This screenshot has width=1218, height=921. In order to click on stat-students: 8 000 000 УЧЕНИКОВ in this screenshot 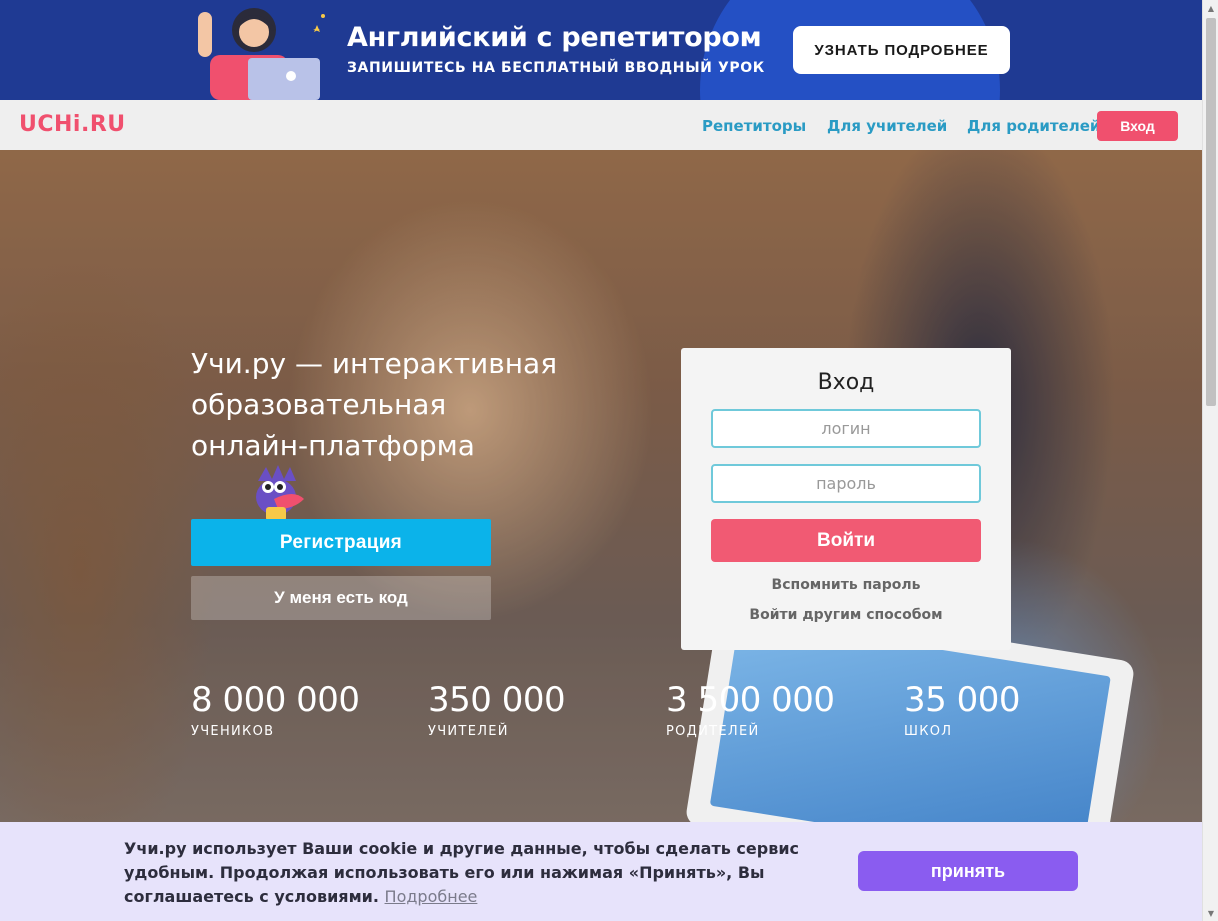, I will do `click(275, 709)`.